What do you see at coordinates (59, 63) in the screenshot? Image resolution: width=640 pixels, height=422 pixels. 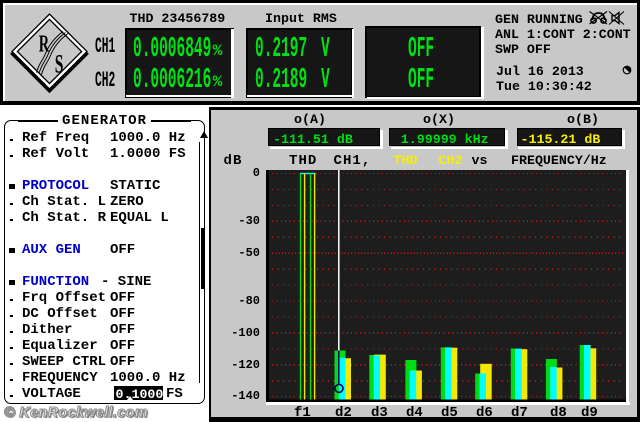 I see `svg-text: S` at bounding box center [59, 63].